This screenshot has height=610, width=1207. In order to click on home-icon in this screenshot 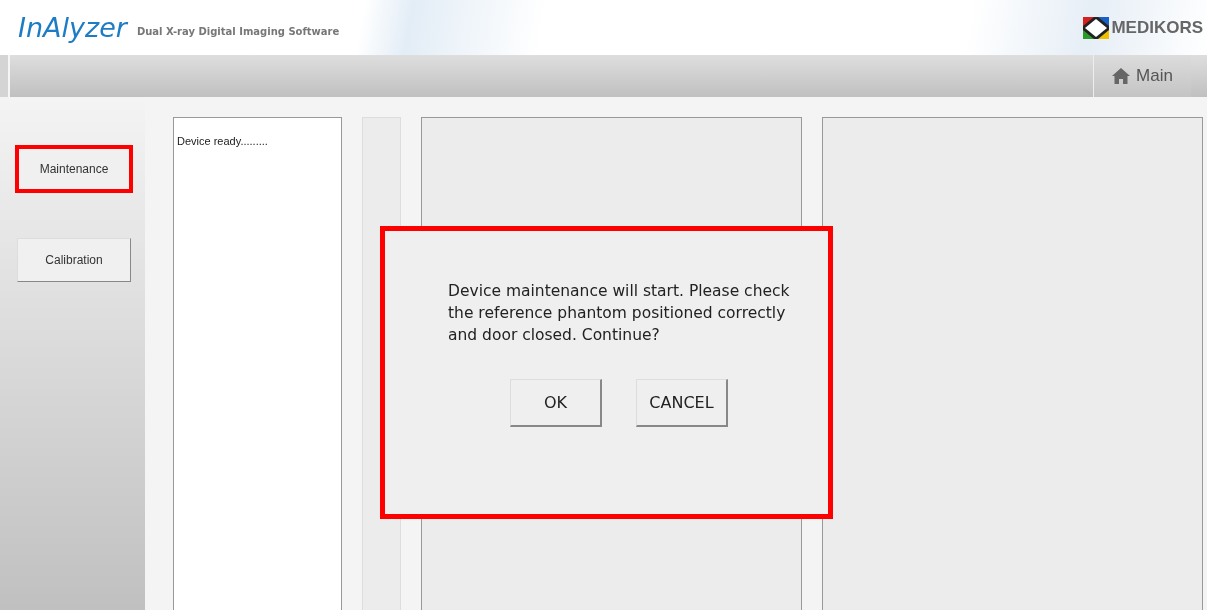, I will do `click(1121, 76)`.